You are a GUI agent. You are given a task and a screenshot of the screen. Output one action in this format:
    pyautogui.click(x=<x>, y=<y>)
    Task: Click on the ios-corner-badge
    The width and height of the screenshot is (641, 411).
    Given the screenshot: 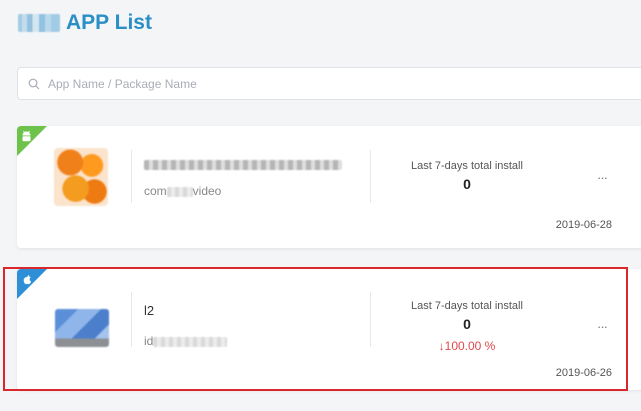 What is the action you would take?
    pyautogui.click(x=32, y=284)
    